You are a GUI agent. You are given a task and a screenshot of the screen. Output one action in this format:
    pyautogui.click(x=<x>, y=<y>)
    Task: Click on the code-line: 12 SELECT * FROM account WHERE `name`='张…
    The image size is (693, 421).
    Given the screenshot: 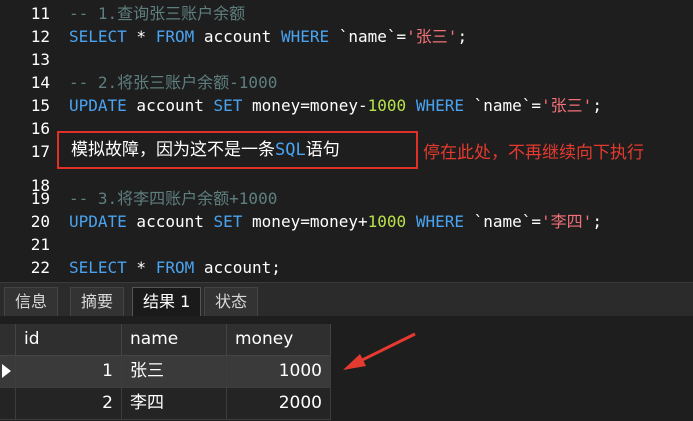 What is the action you would take?
    pyautogui.click(x=346, y=36)
    